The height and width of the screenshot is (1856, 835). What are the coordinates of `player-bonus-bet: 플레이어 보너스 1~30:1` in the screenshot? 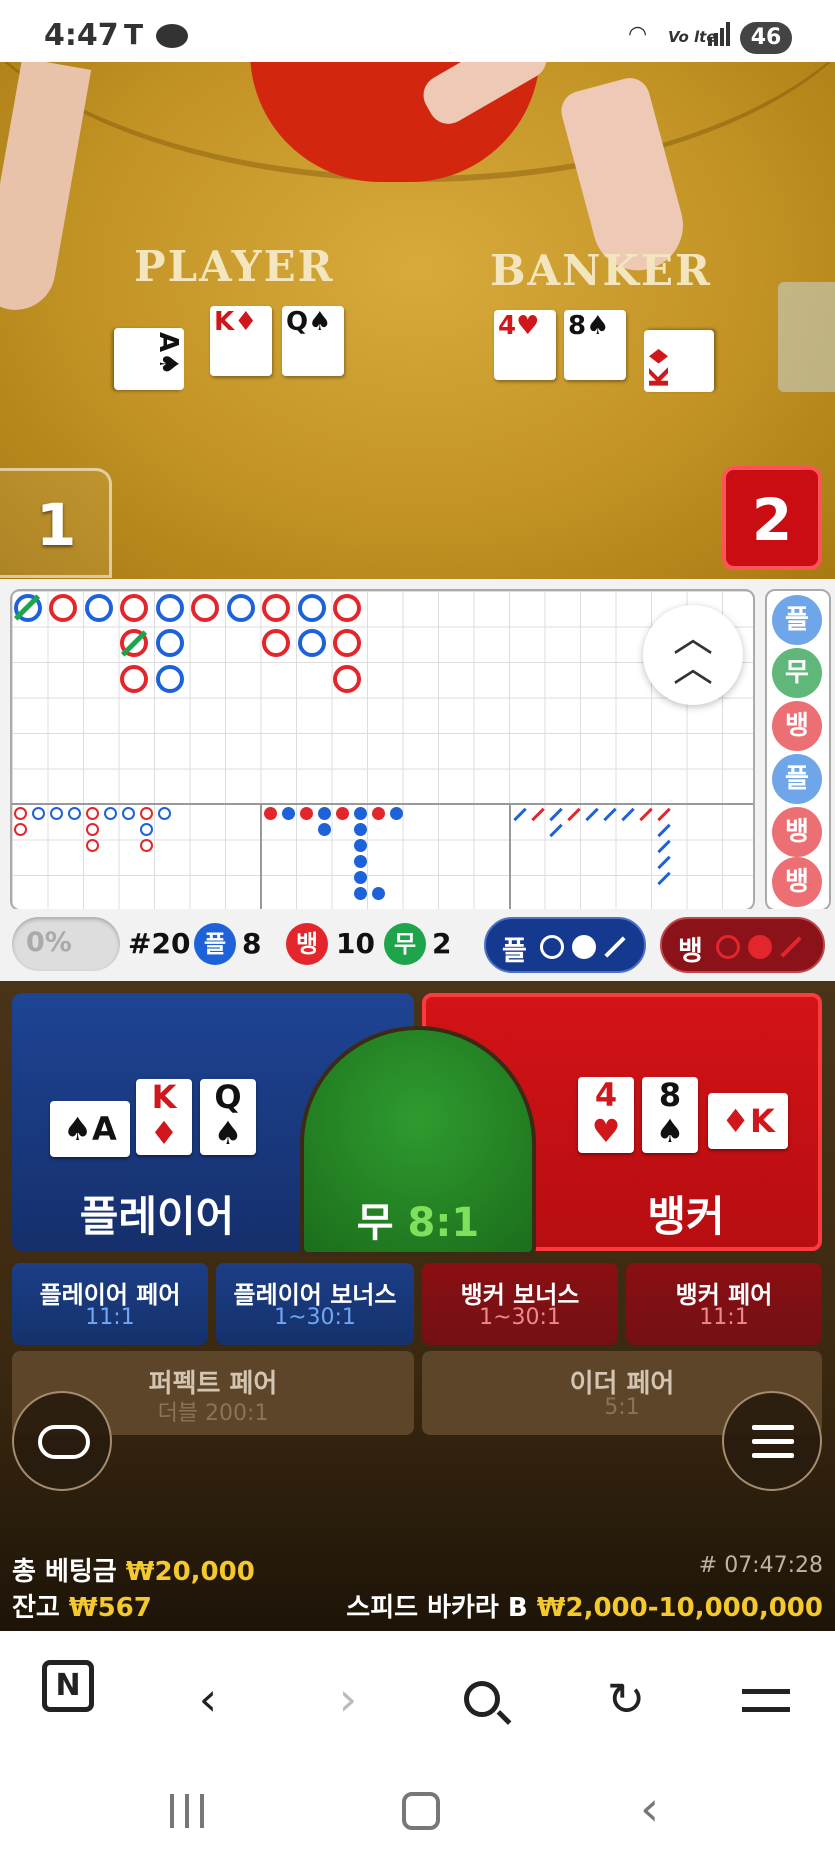 It's located at (315, 1304).